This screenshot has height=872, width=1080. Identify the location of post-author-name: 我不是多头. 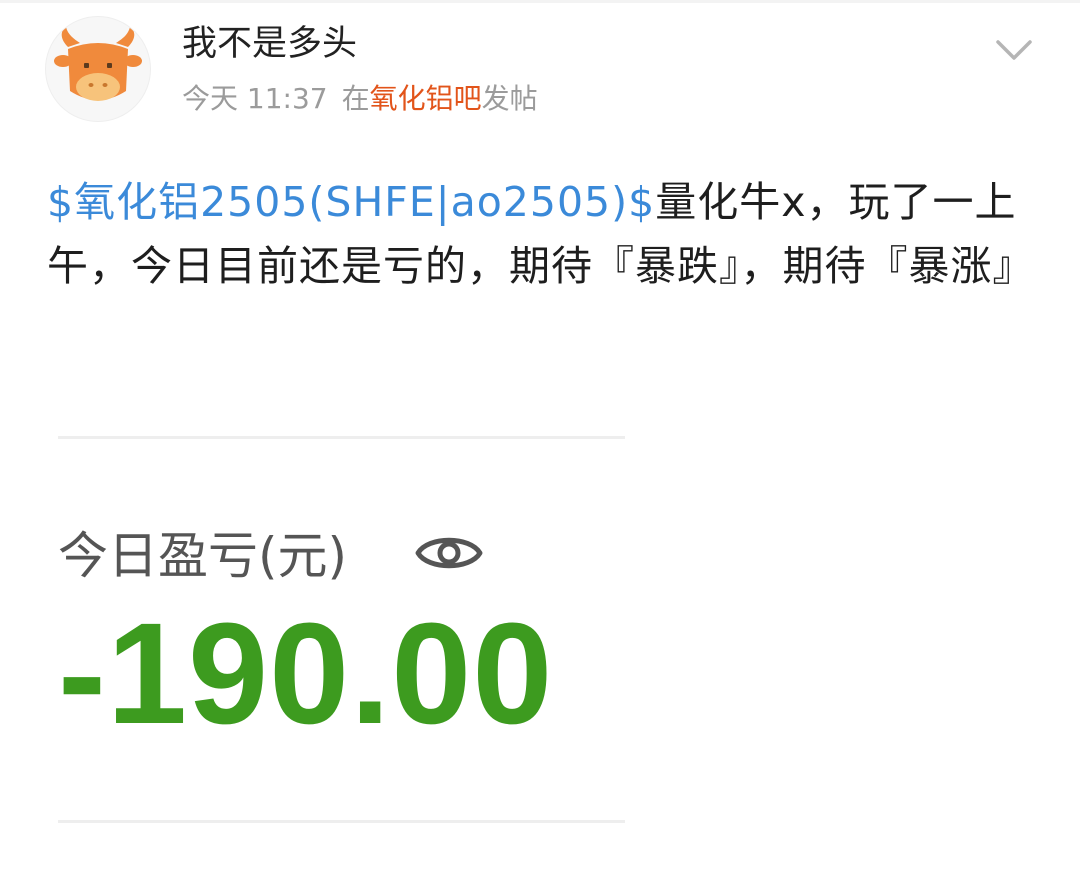
(269, 44).